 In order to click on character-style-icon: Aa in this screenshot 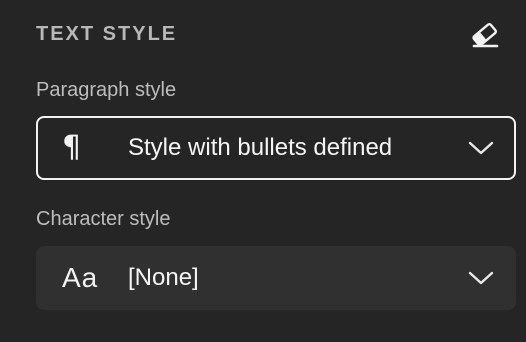, I will do `click(80, 277)`.